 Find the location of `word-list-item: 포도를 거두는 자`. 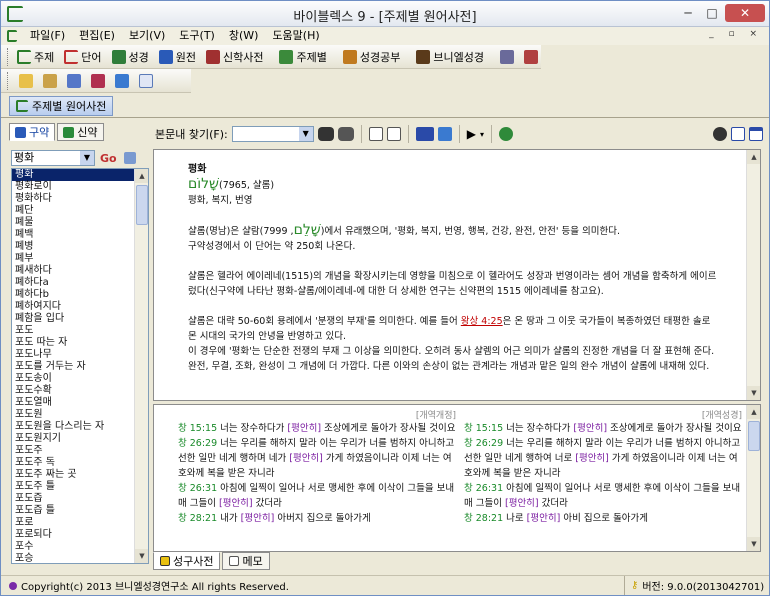

word-list-item: 포도를 거두는 자 is located at coordinates (80, 367).